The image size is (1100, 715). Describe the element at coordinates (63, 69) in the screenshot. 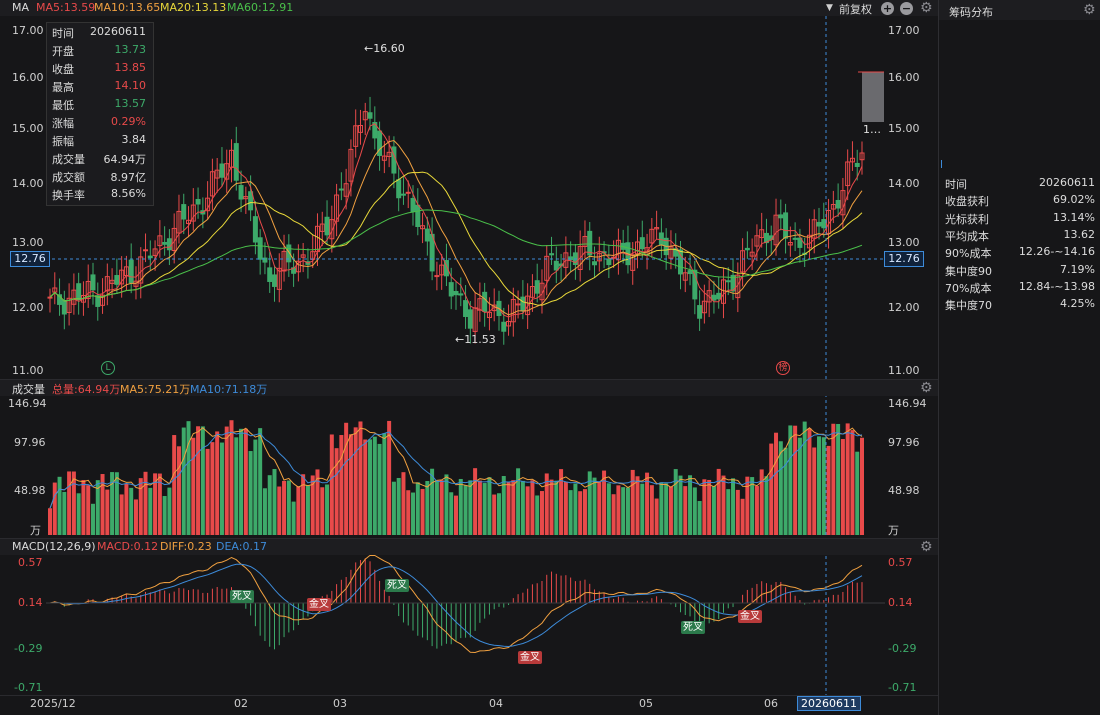

I see `tooltip-key: 收盘` at that location.